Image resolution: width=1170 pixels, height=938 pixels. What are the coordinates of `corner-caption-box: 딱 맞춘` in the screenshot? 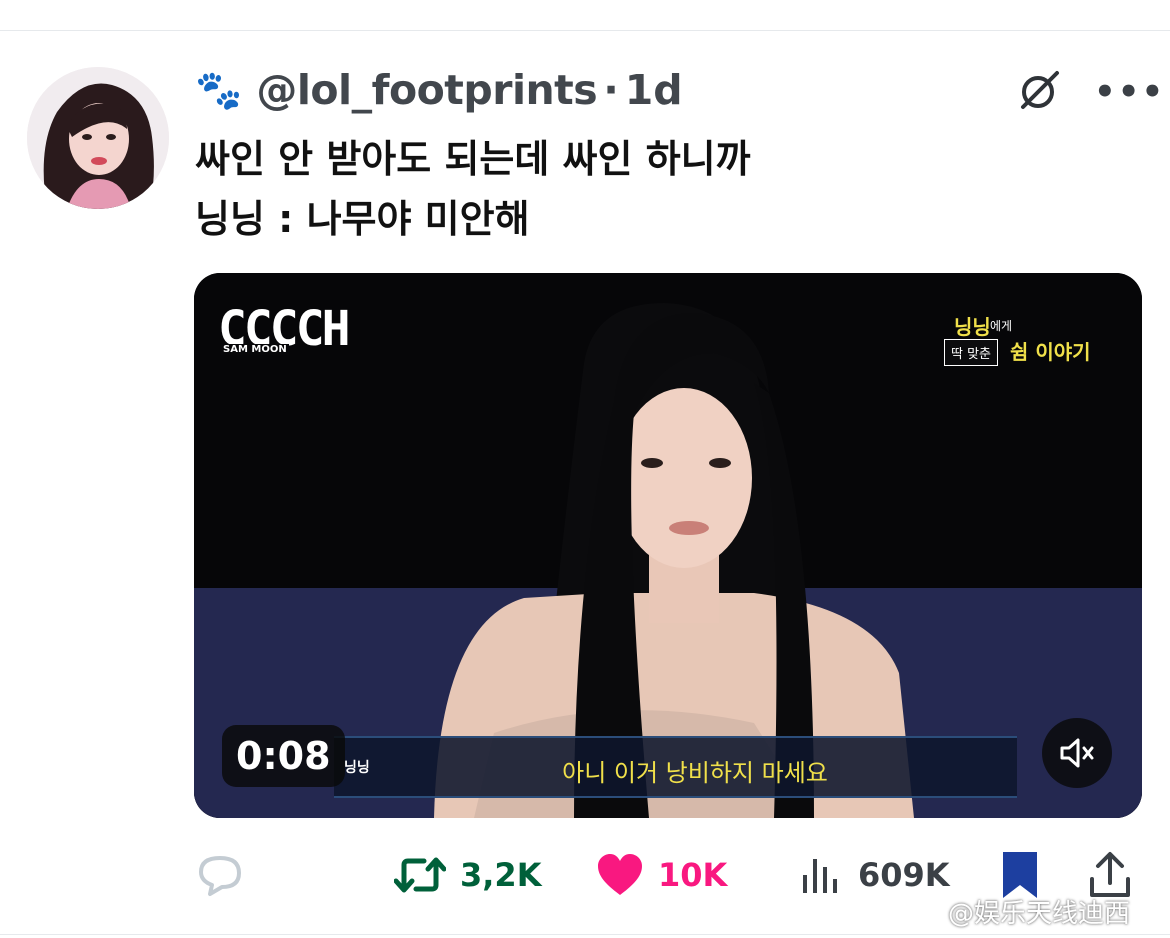 It's located at (971, 352).